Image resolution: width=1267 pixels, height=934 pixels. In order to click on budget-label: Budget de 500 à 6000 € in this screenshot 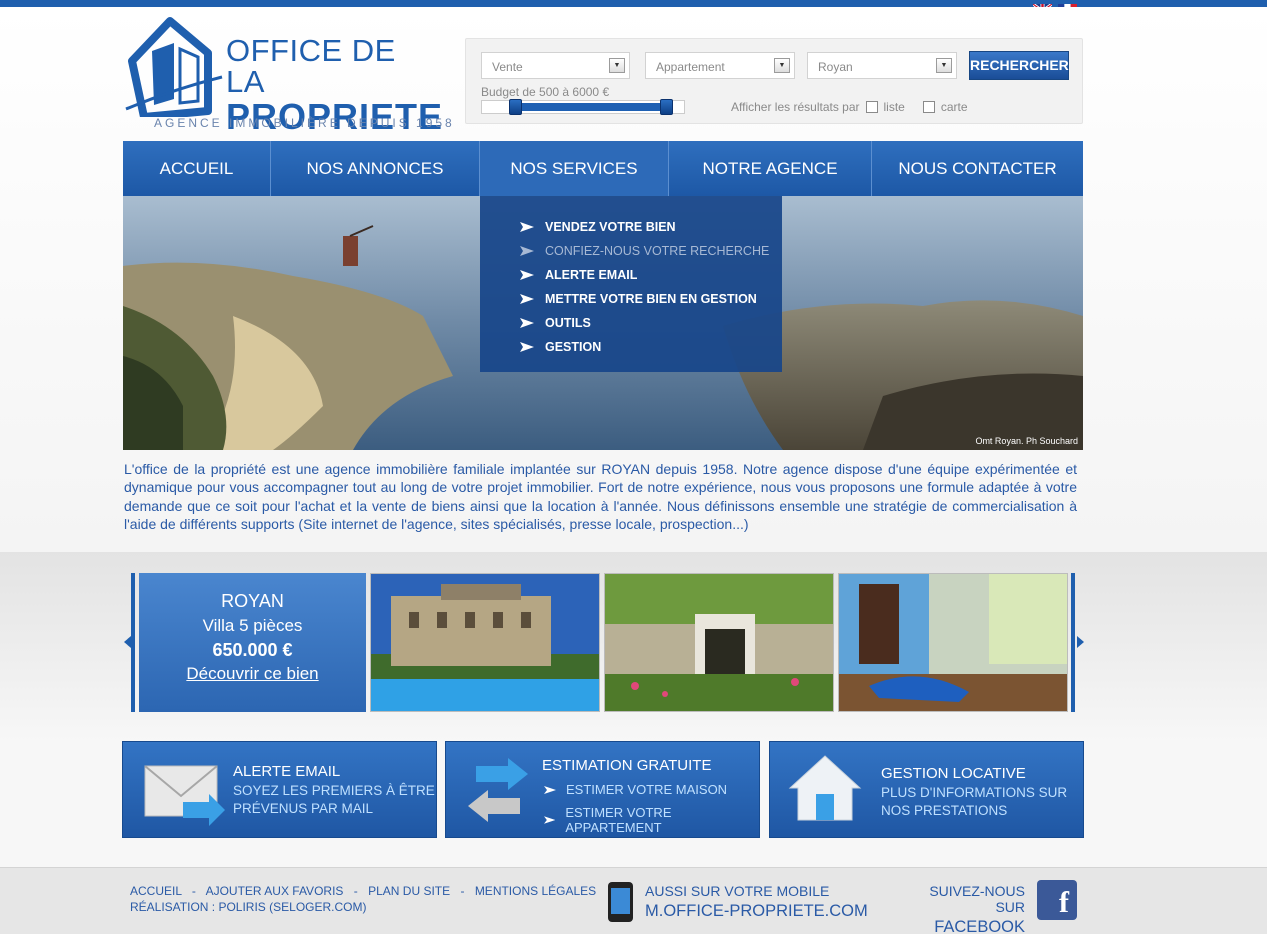, I will do `click(545, 92)`.